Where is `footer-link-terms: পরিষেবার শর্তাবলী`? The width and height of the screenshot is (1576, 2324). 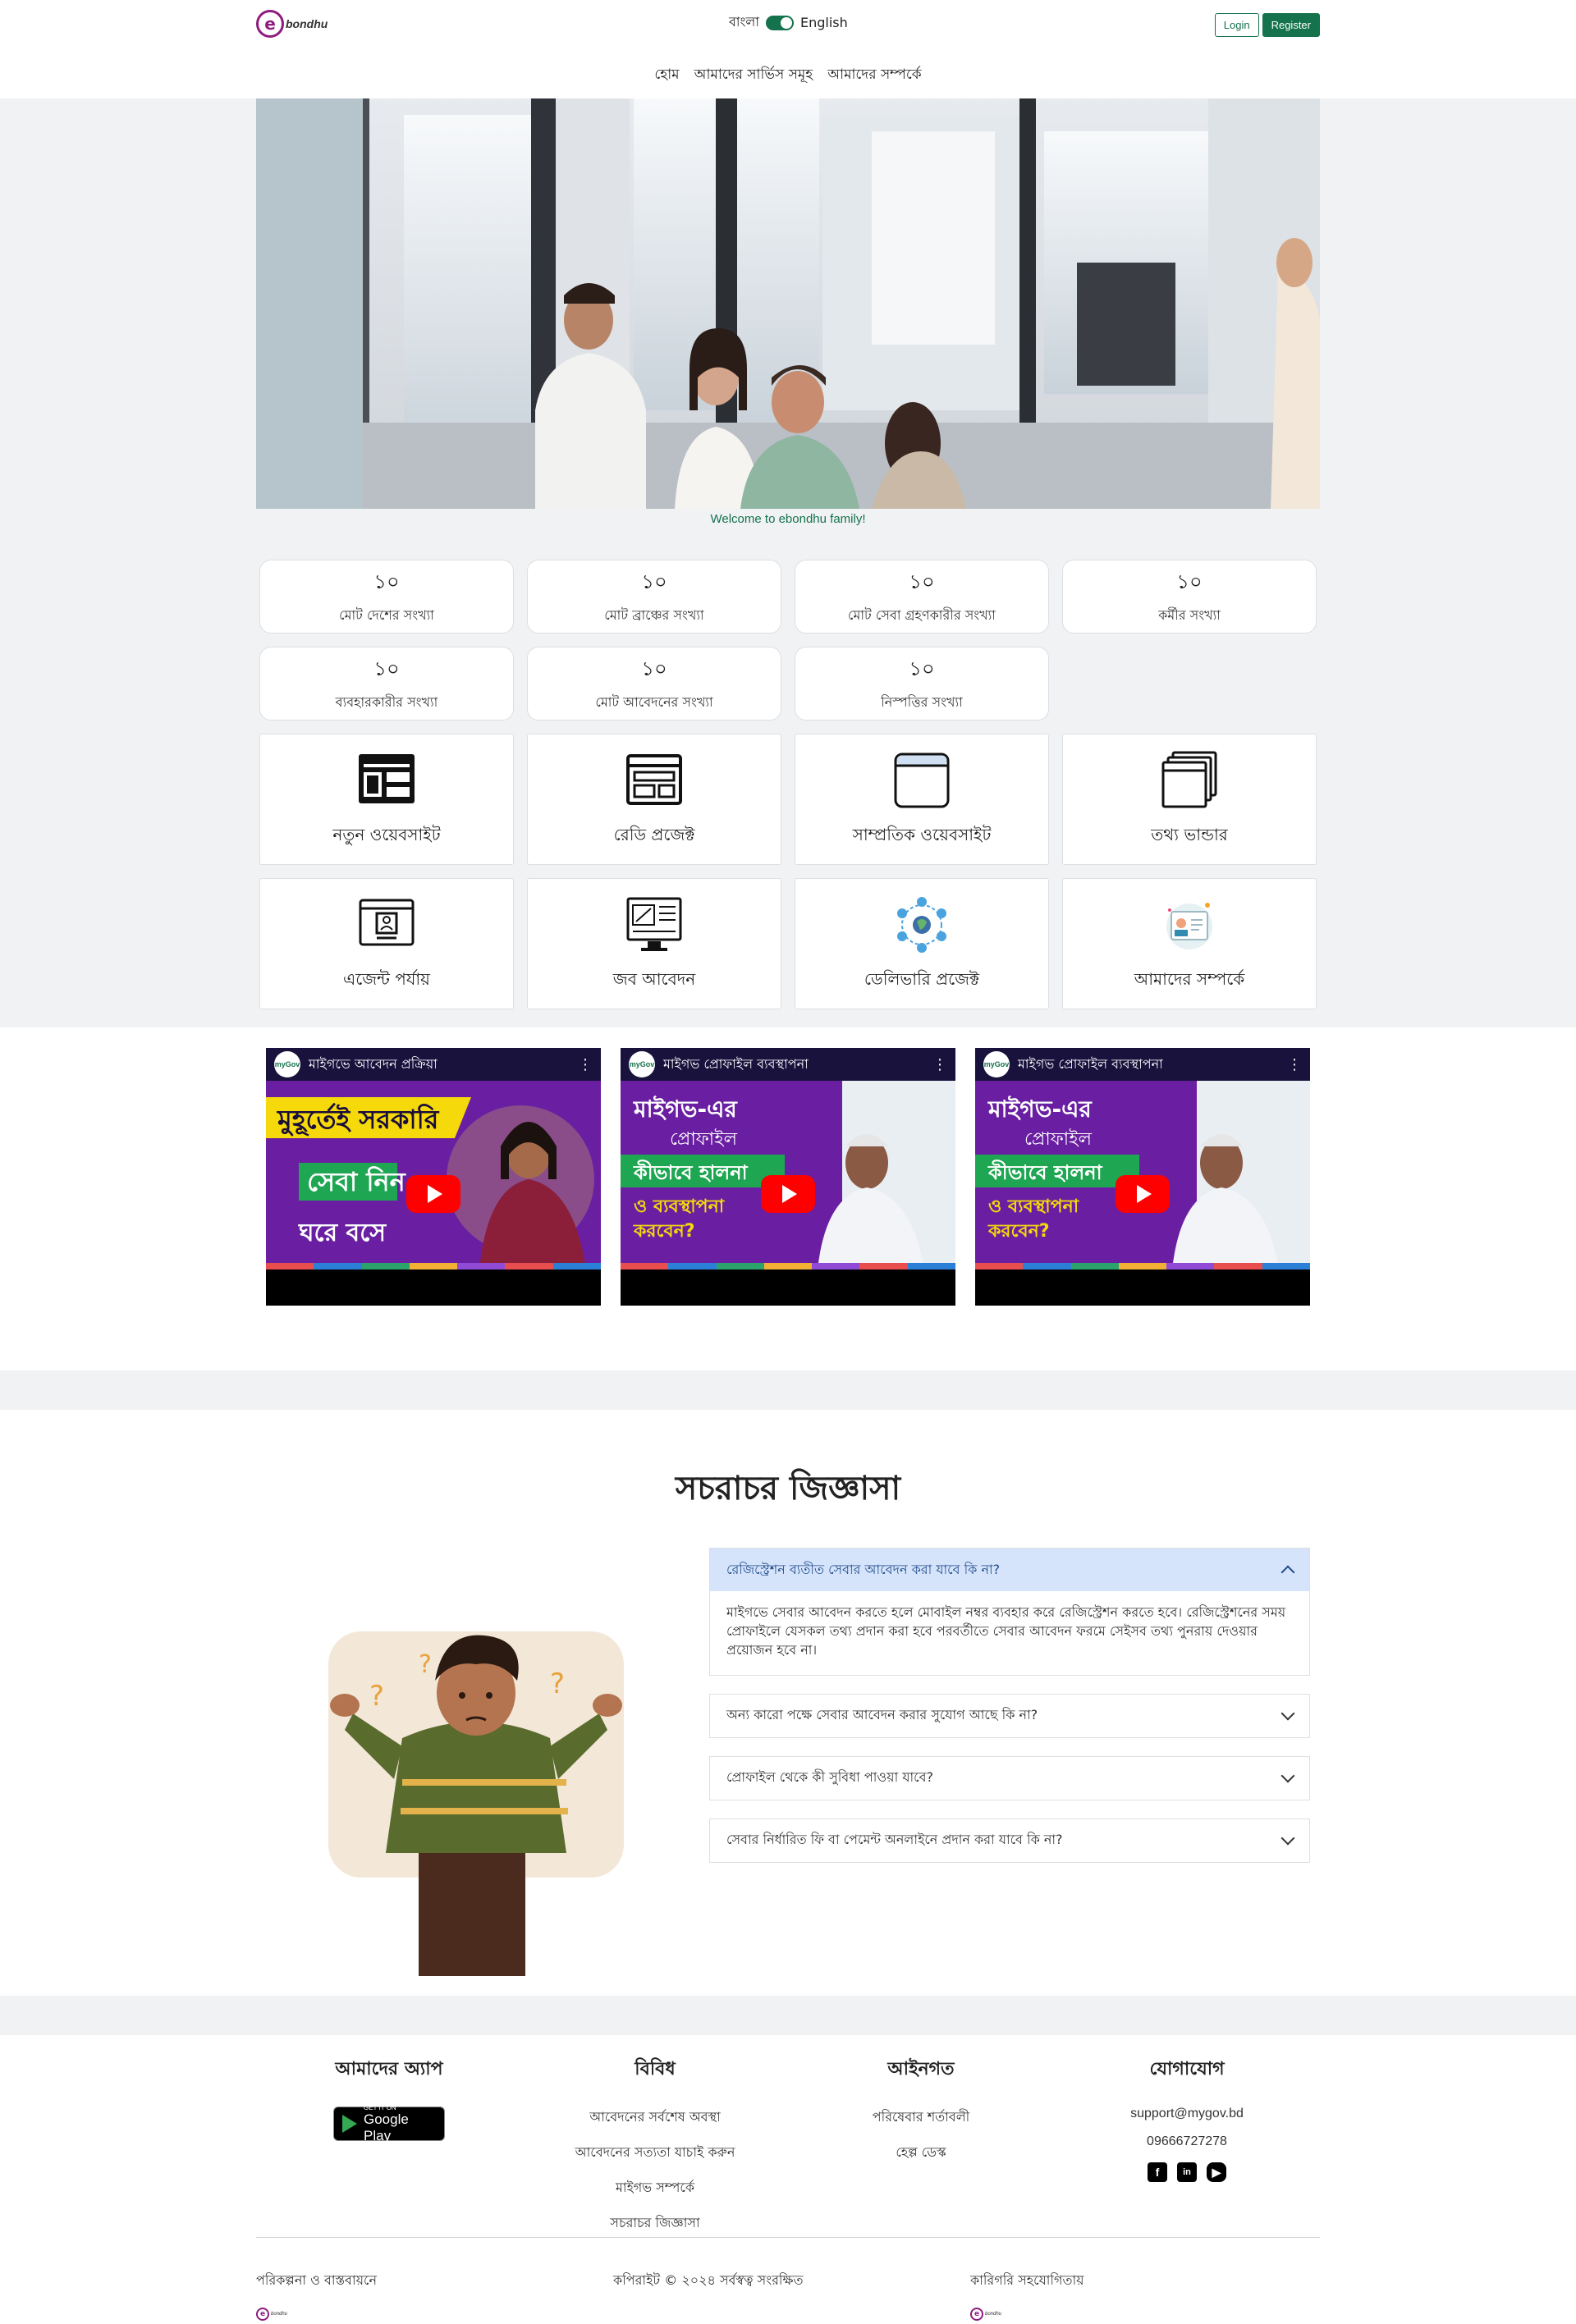
footer-link-terms: পরিষেবার শর্তাবলী is located at coordinates (921, 2118).